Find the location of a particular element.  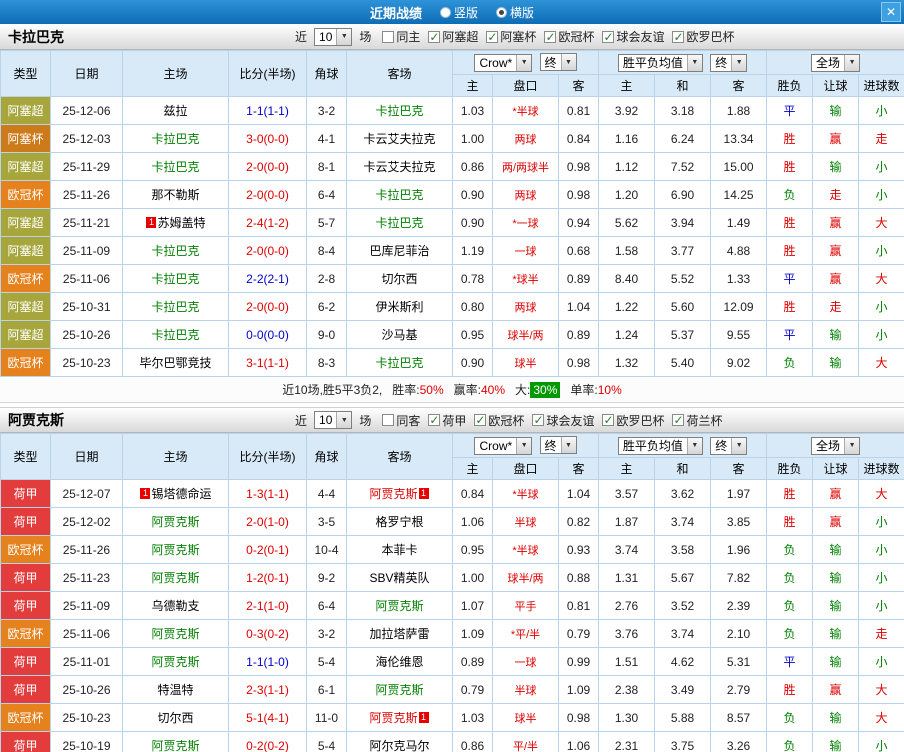

home-team: 兹拉 is located at coordinates (175, 110).